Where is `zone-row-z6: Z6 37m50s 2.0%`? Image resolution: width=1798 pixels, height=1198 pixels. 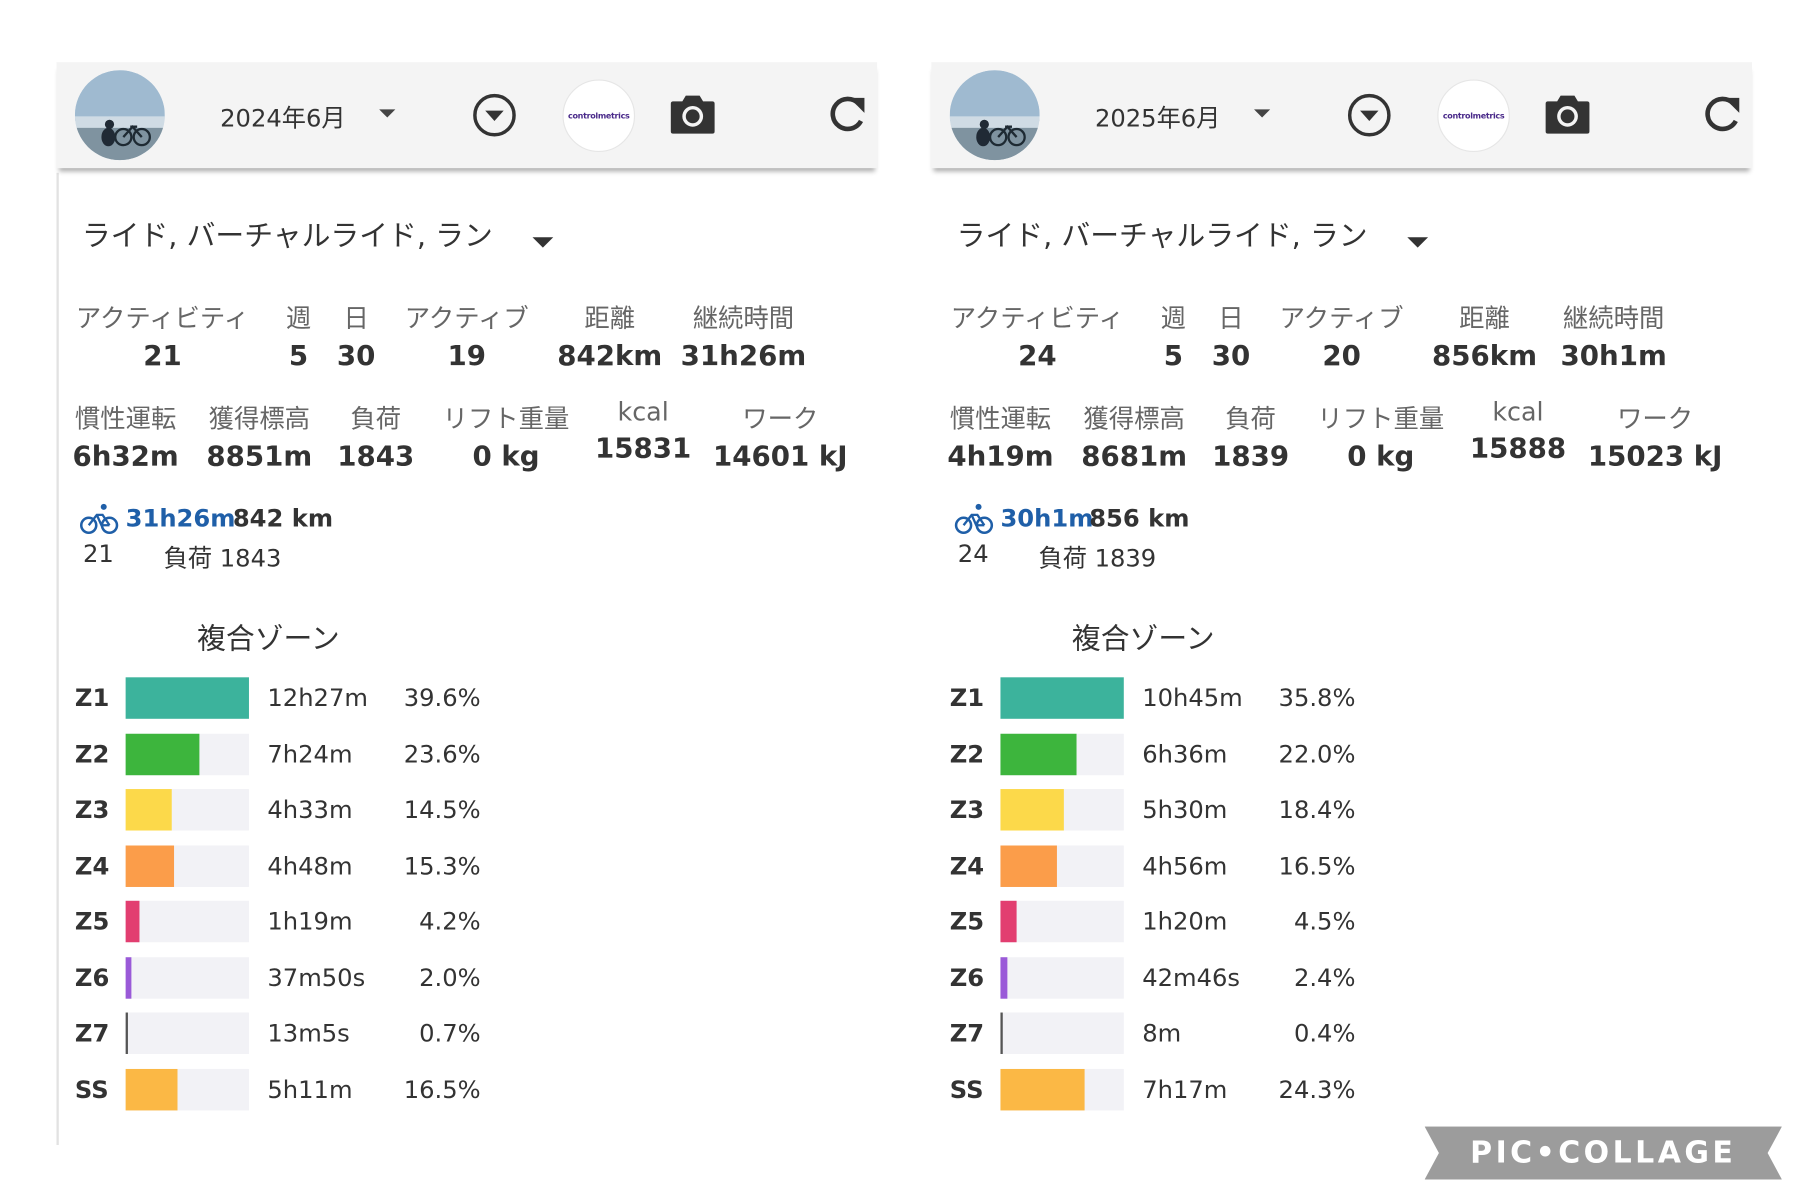 zone-row-z6: Z6 37m50s 2.0% is located at coordinates (305, 977).